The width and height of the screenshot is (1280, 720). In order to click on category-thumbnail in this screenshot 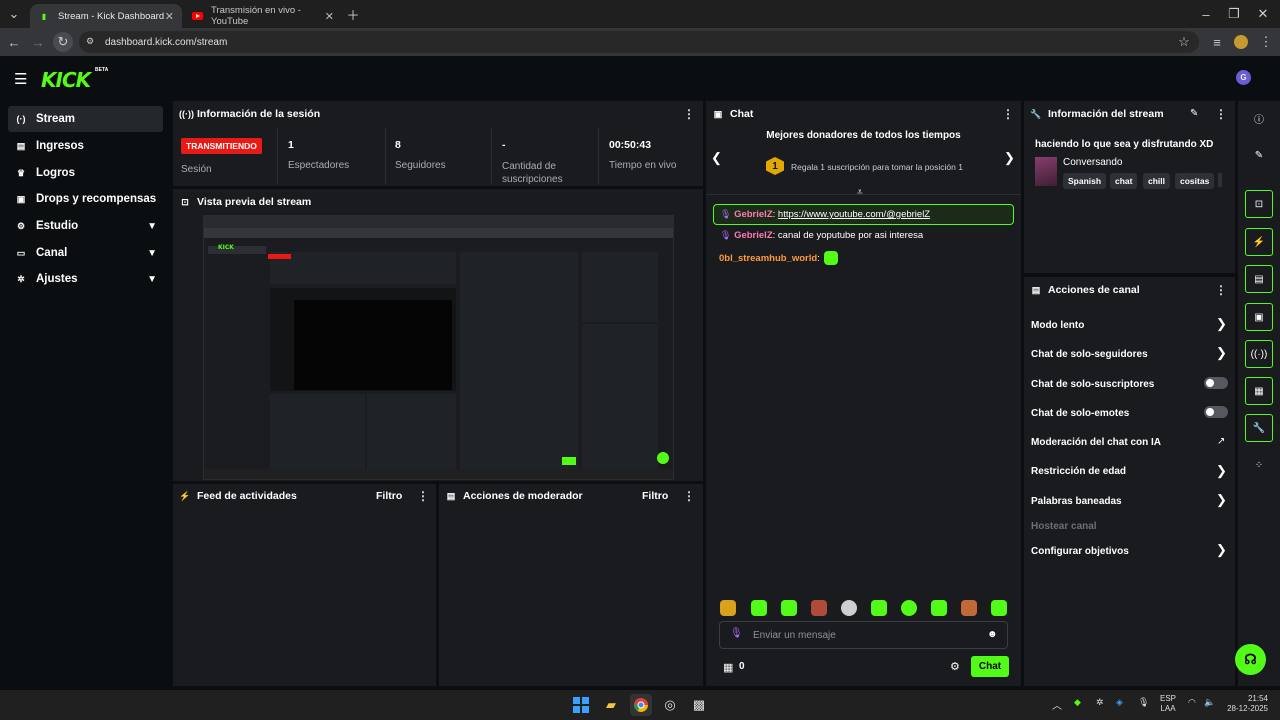, I will do `click(1046, 171)`.